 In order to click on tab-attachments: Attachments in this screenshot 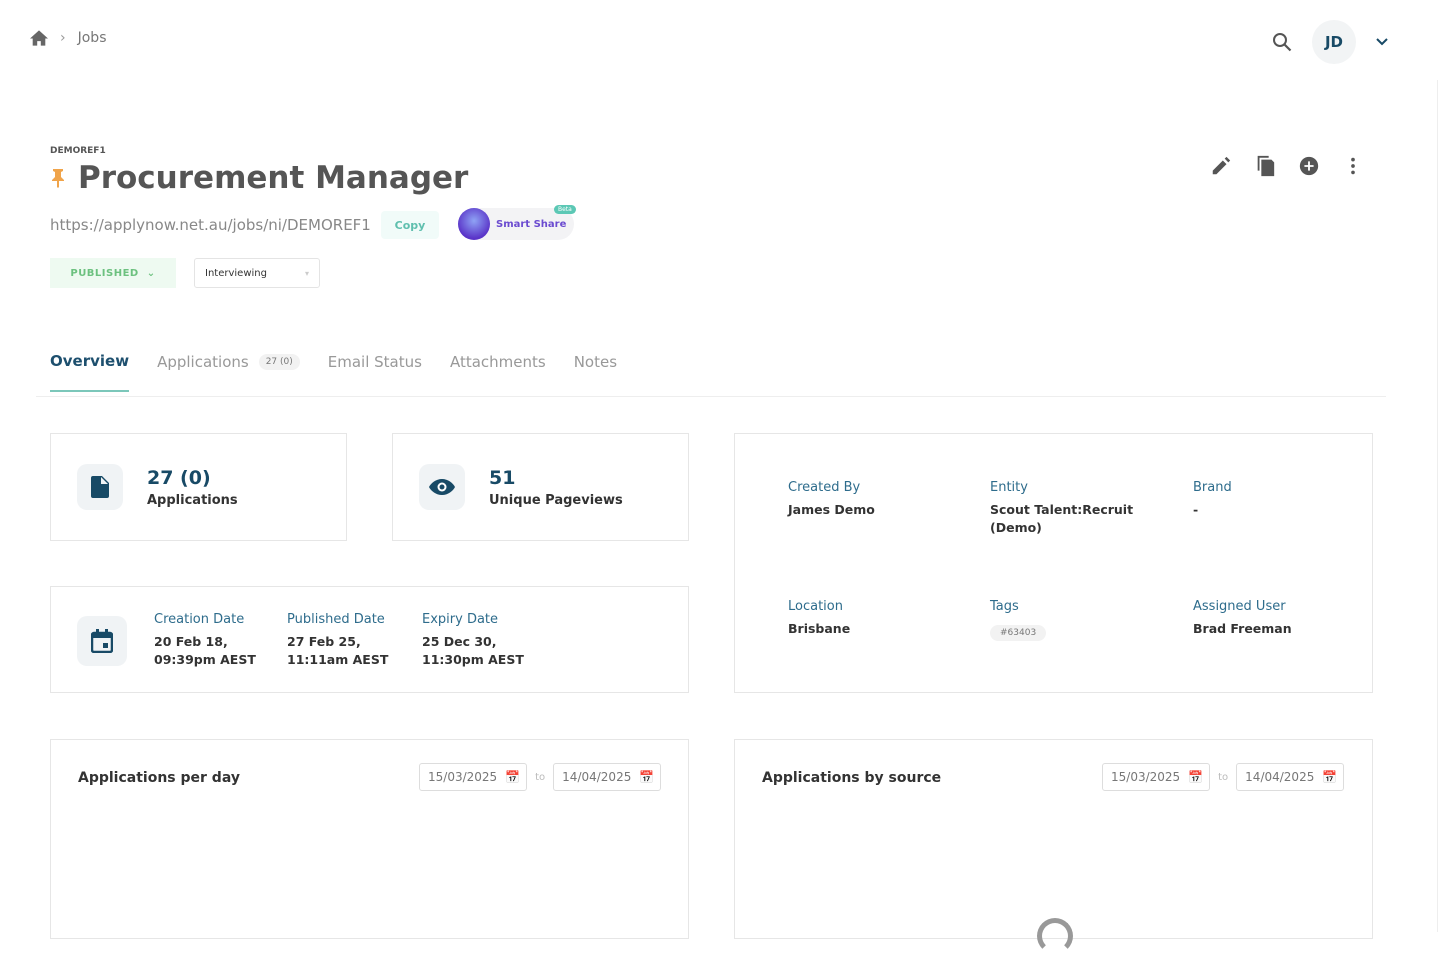, I will do `click(498, 372)`.